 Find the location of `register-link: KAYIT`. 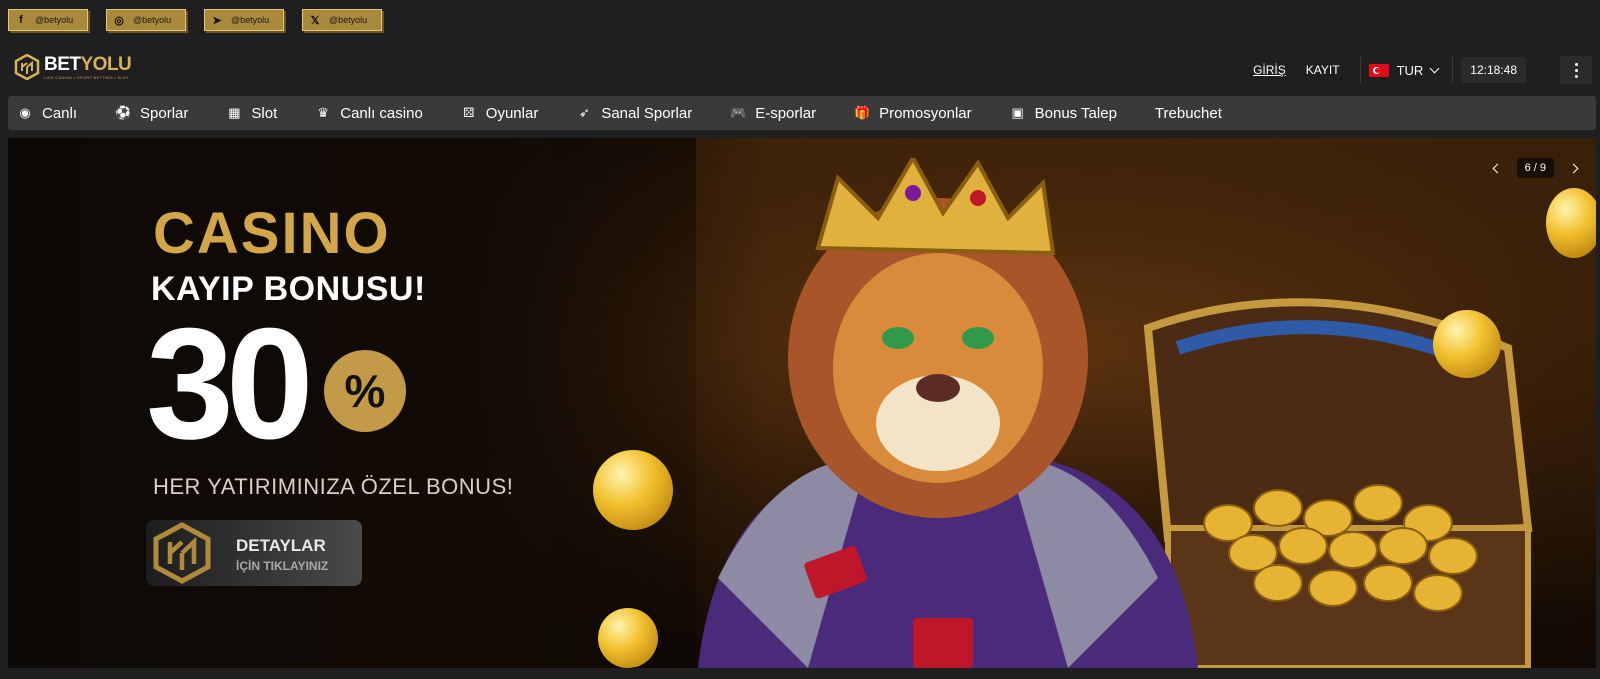

register-link: KAYIT is located at coordinates (1323, 70).